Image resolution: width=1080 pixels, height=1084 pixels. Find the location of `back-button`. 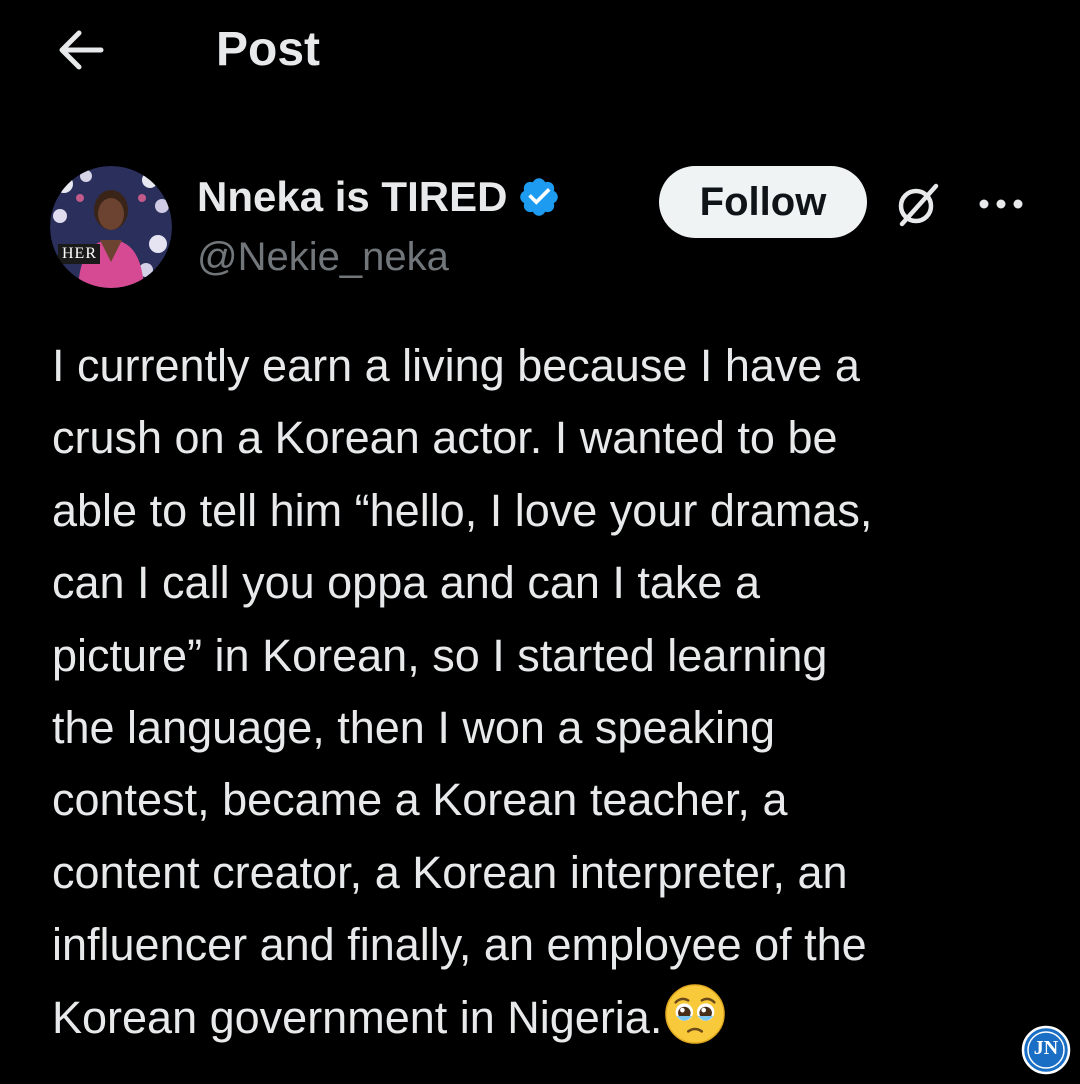

back-button is located at coordinates (80, 50).